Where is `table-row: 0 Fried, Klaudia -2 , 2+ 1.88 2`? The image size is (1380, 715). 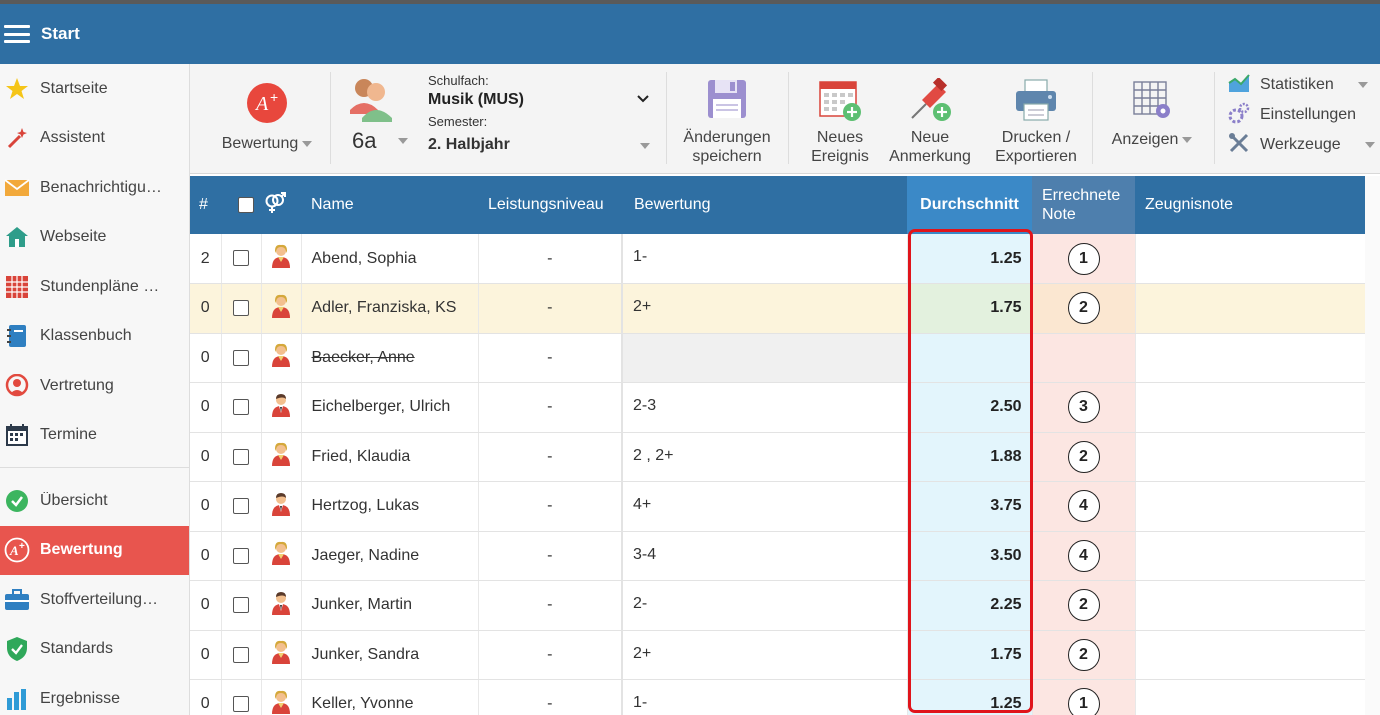 table-row: 0 Fried, Klaudia -2 , 2+ 1.88 2 is located at coordinates (777, 457).